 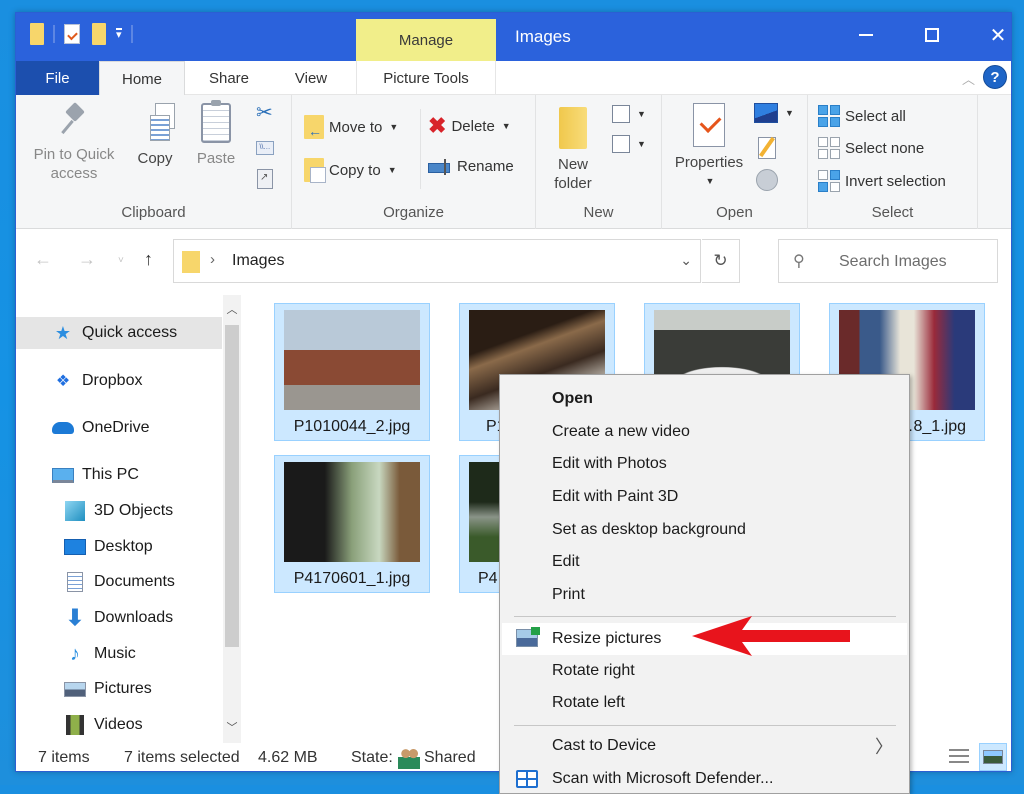 I want to click on nav-item-videos: Videos, so click(x=119, y=725).